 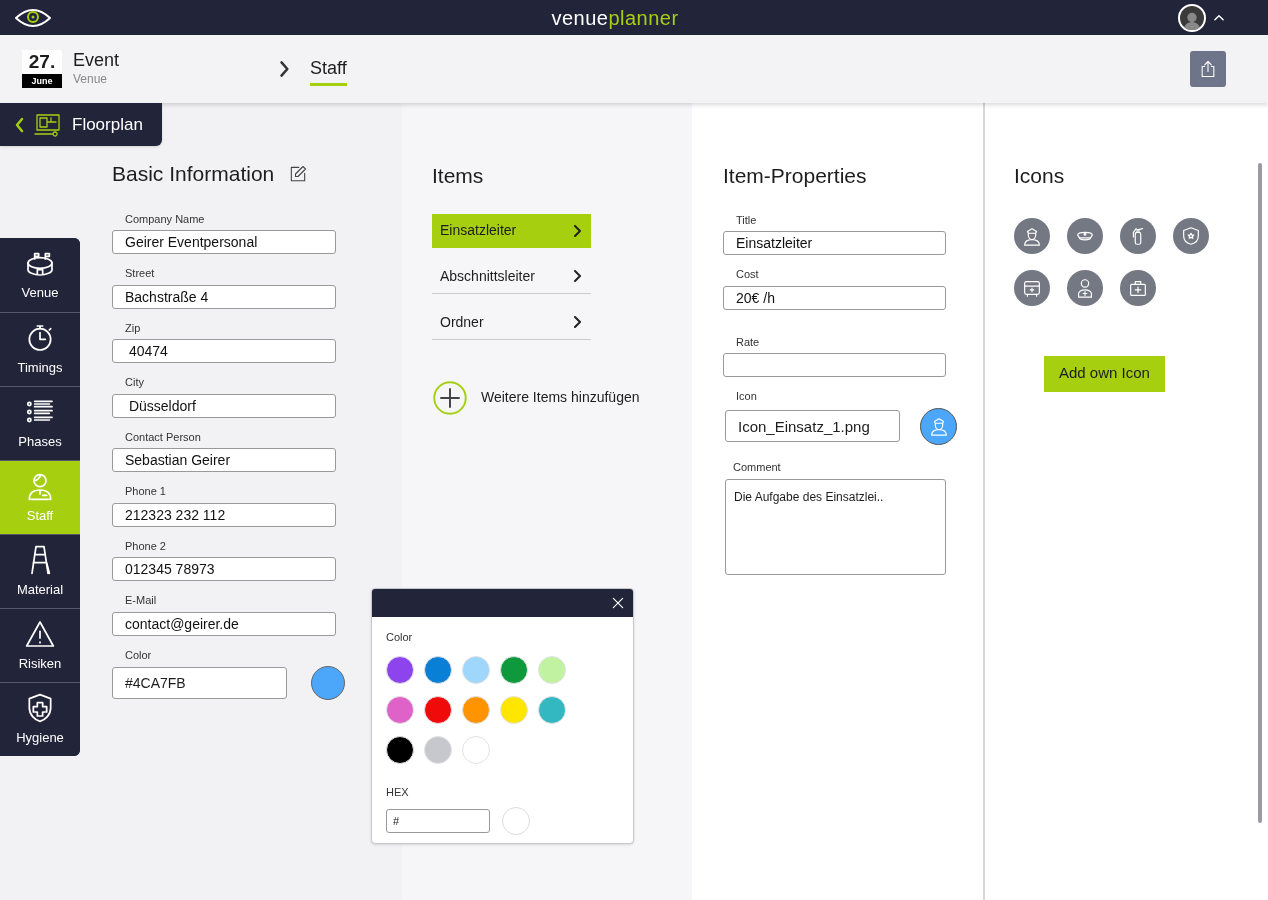 I want to click on add-item-button: Weitere Items hinzufügen, so click(x=536, y=397).